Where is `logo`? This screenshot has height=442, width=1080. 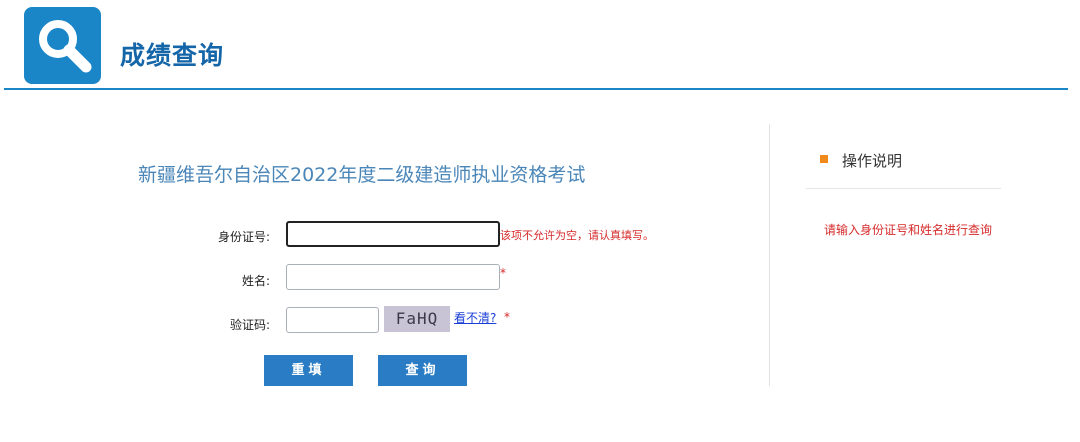 logo is located at coordinates (62, 45).